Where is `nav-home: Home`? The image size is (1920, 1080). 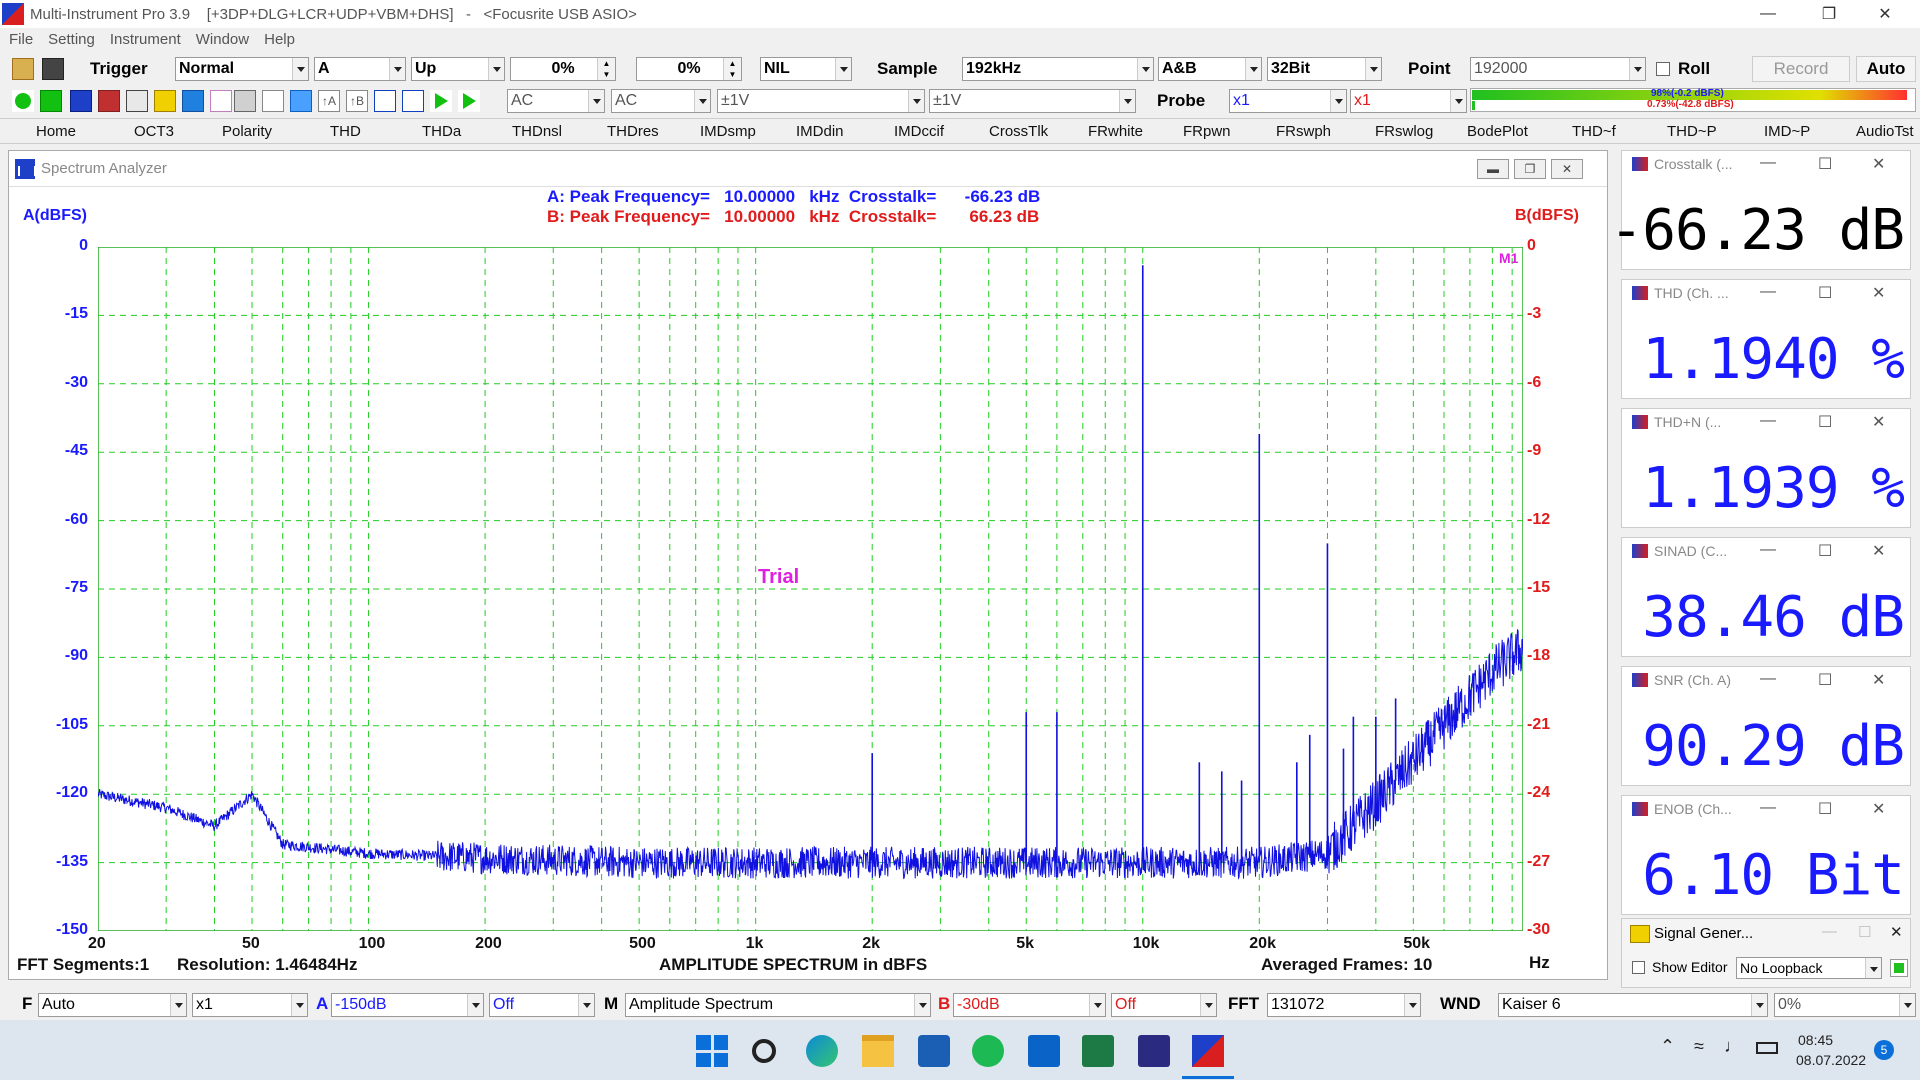
nav-home: Home is located at coordinates (56, 131).